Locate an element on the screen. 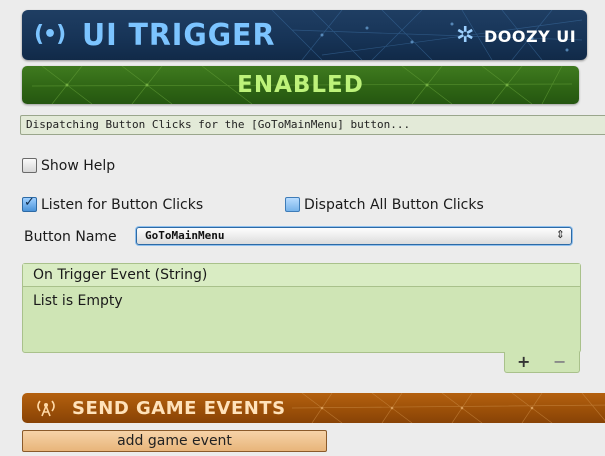 This screenshot has height=456, width=605. dropdown-arrows-icon: ⇕ is located at coordinates (560, 234).